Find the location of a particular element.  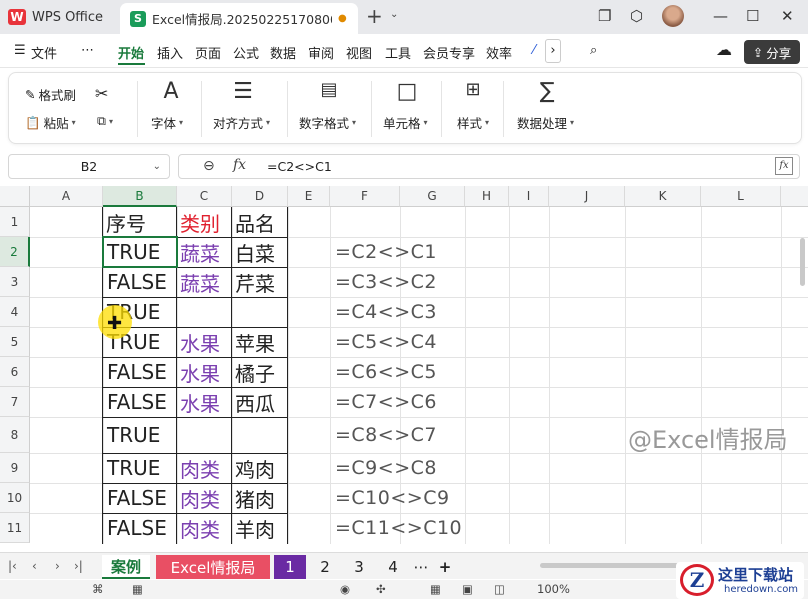

column-header-d: D is located at coordinates (260, 196).